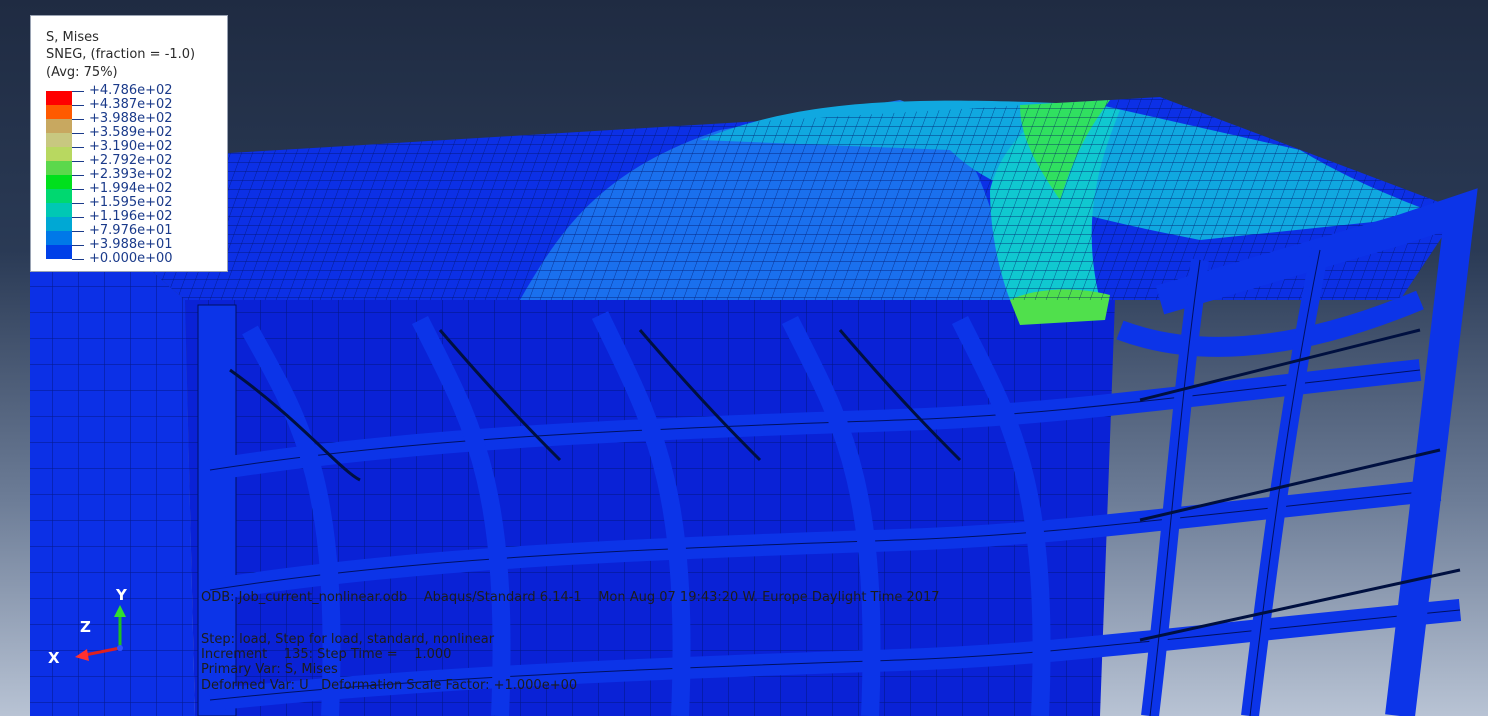  Describe the element at coordinates (121, 54) in the screenshot. I see `legend-subtitle: SNEG, (fraction = -1.0)` at that location.